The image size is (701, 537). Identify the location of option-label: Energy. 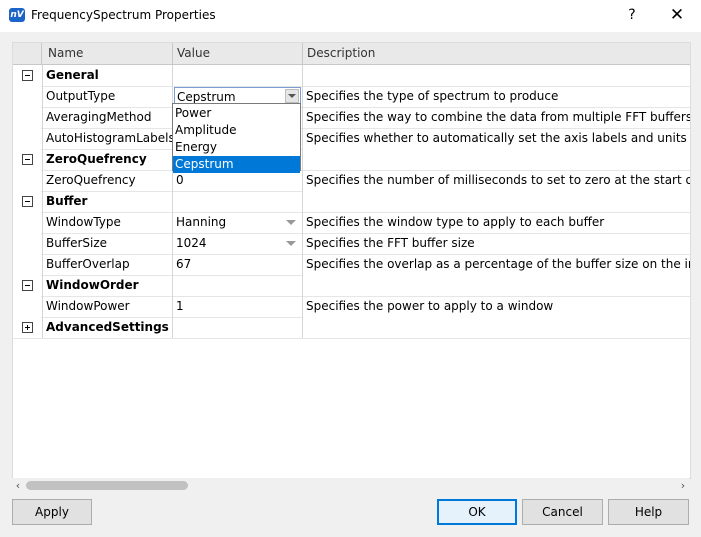
(196, 147).